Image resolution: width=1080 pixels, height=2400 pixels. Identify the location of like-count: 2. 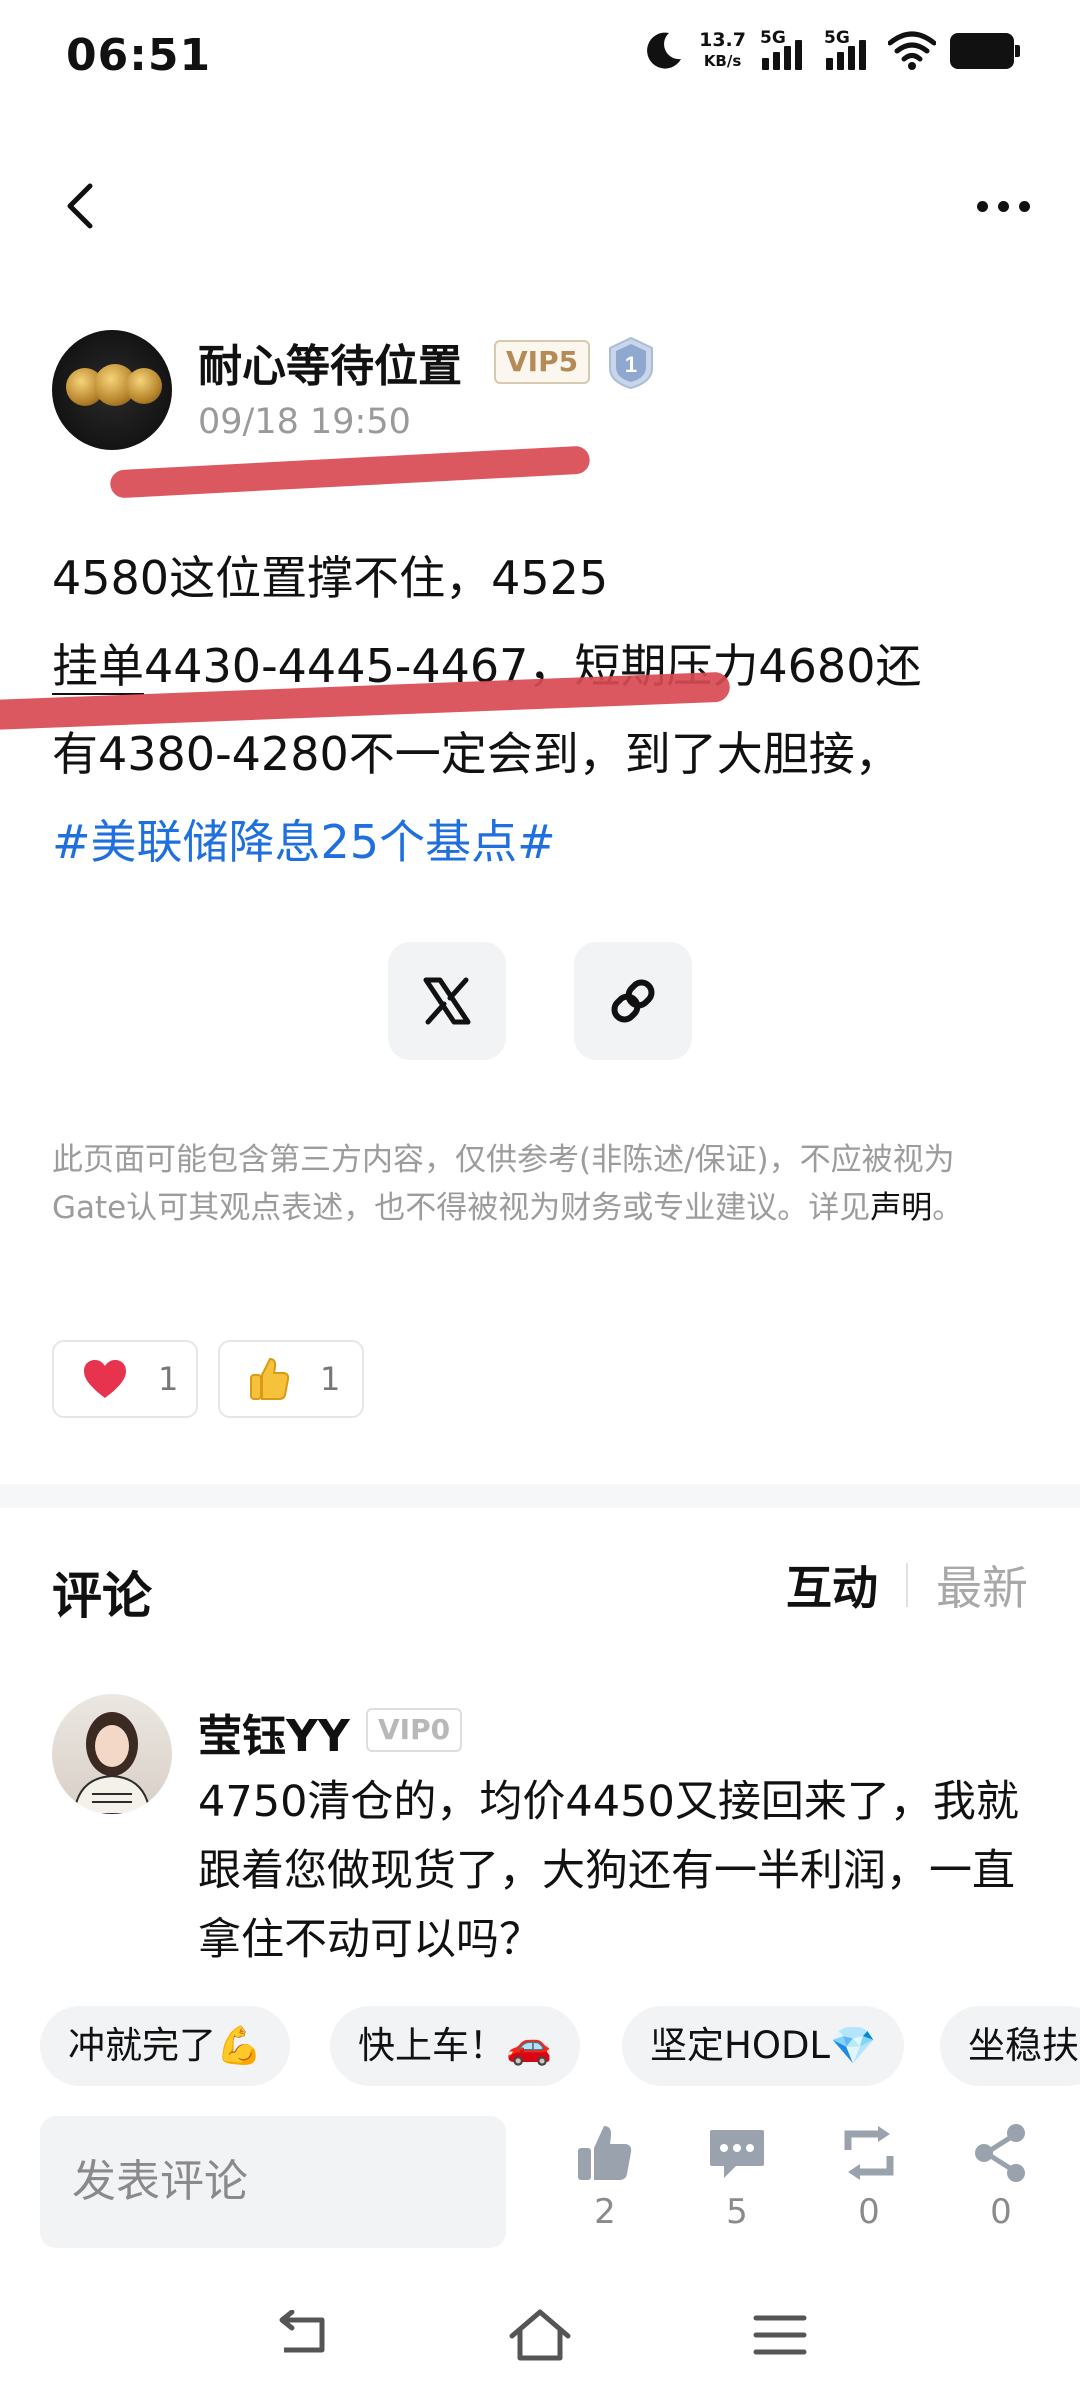
(605, 2212).